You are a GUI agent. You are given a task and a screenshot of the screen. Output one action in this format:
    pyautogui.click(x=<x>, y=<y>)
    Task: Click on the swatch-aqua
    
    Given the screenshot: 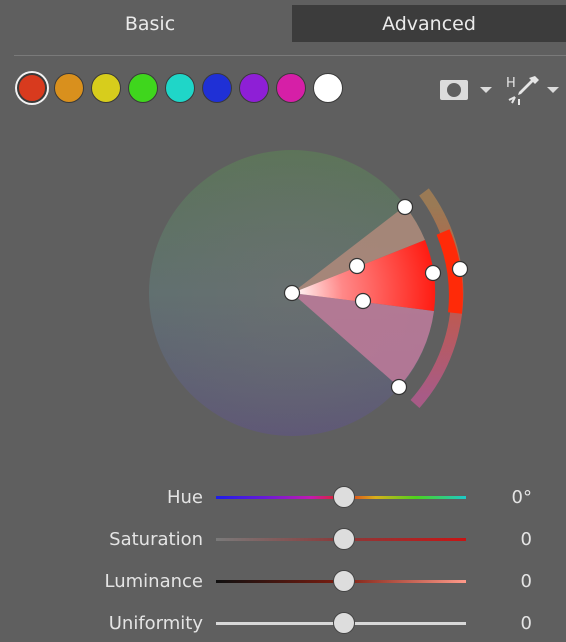 What is the action you would take?
    pyautogui.click(x=180, y=88)
    